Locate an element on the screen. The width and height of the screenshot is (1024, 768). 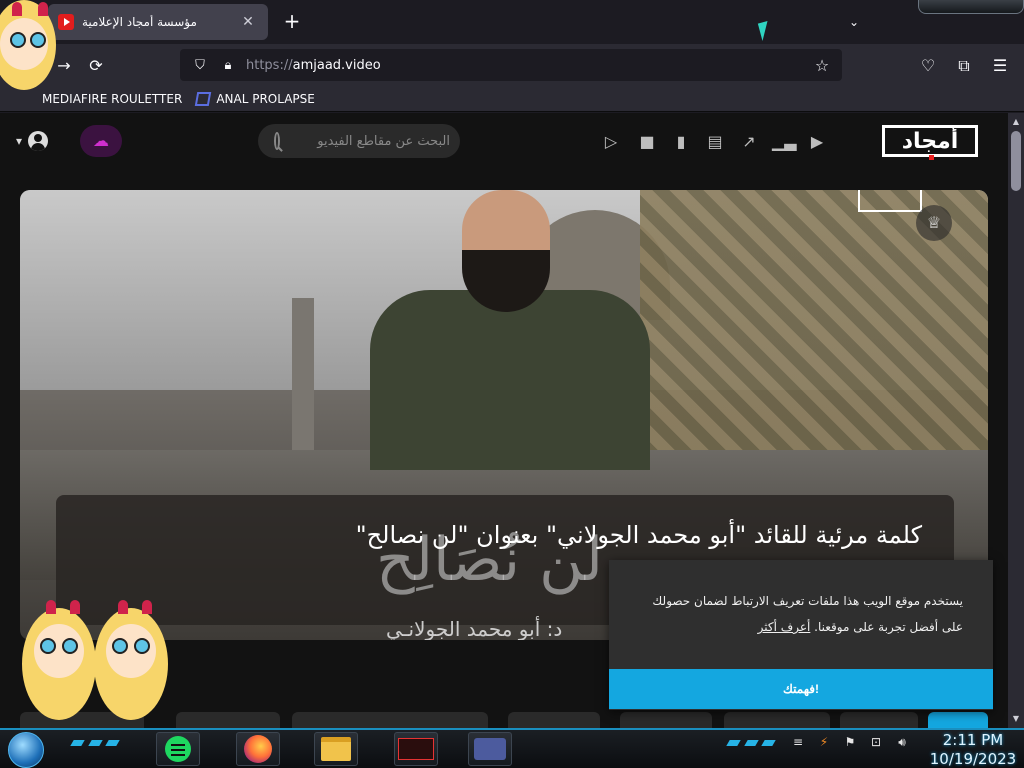
bookmark-label: MEDIAFIRE ROULETTER is located at coordinates (112, 98).